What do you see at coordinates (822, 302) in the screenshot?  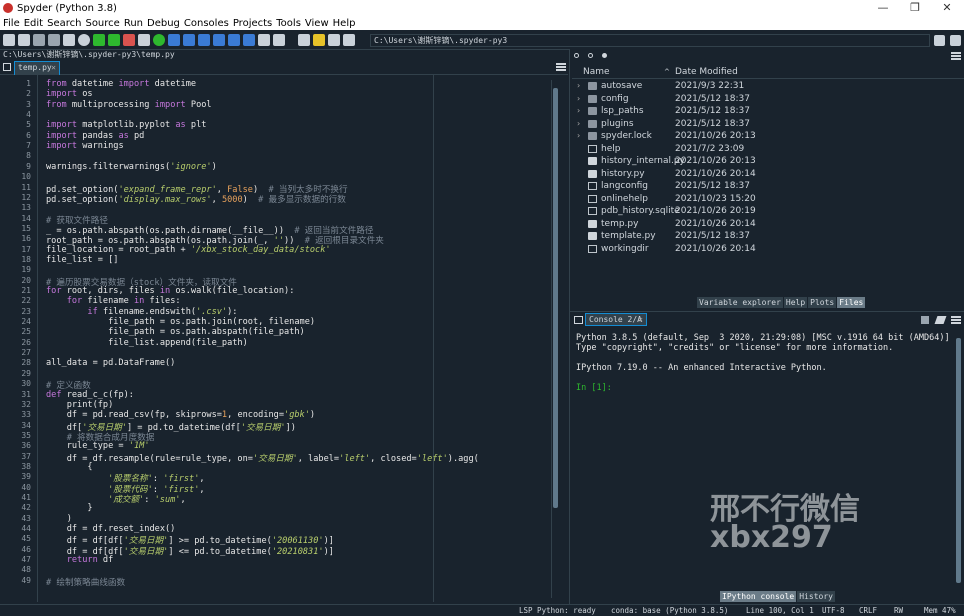 I see `tab-plots: Plots` at bounding box center [822, 302].